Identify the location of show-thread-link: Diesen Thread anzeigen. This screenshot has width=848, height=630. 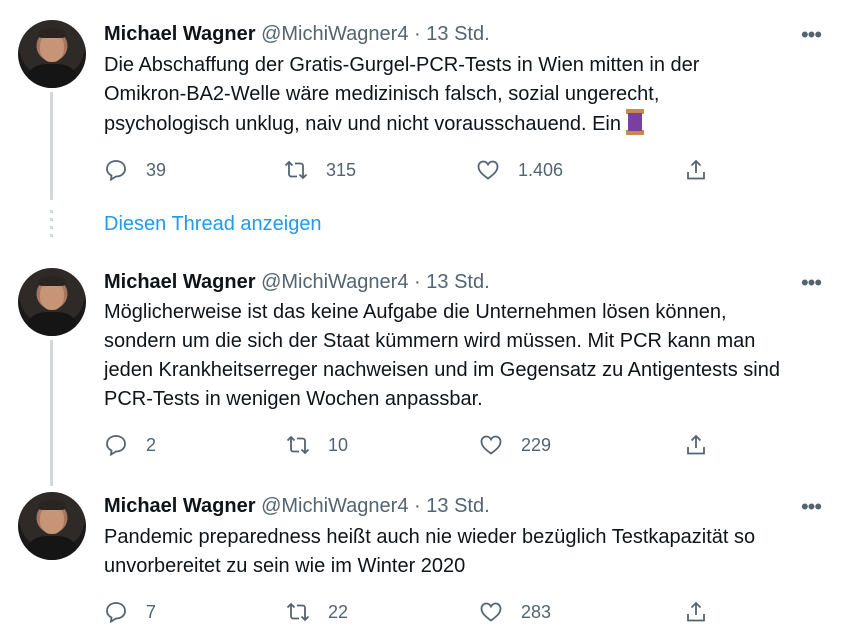
(213, 224).